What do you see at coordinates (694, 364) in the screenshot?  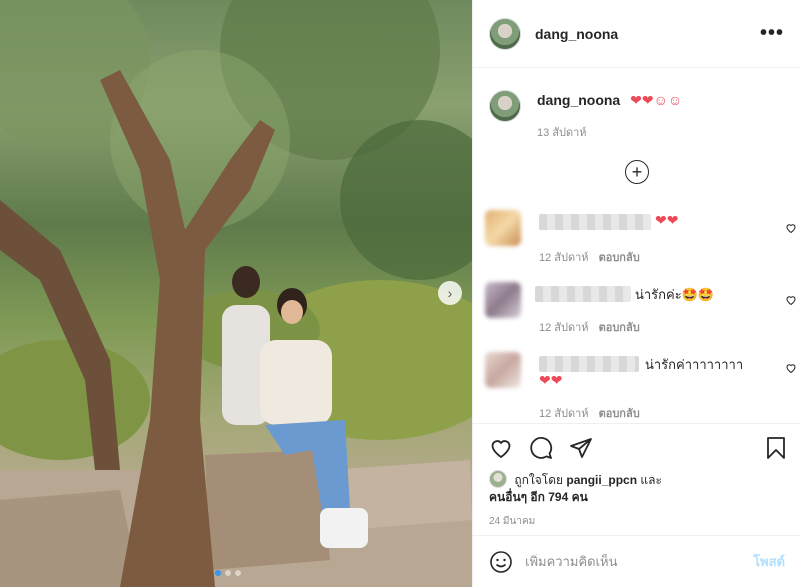 I see `comment-text: น่ารักค่าาาาาาาา` at bounding box center [694, 364].